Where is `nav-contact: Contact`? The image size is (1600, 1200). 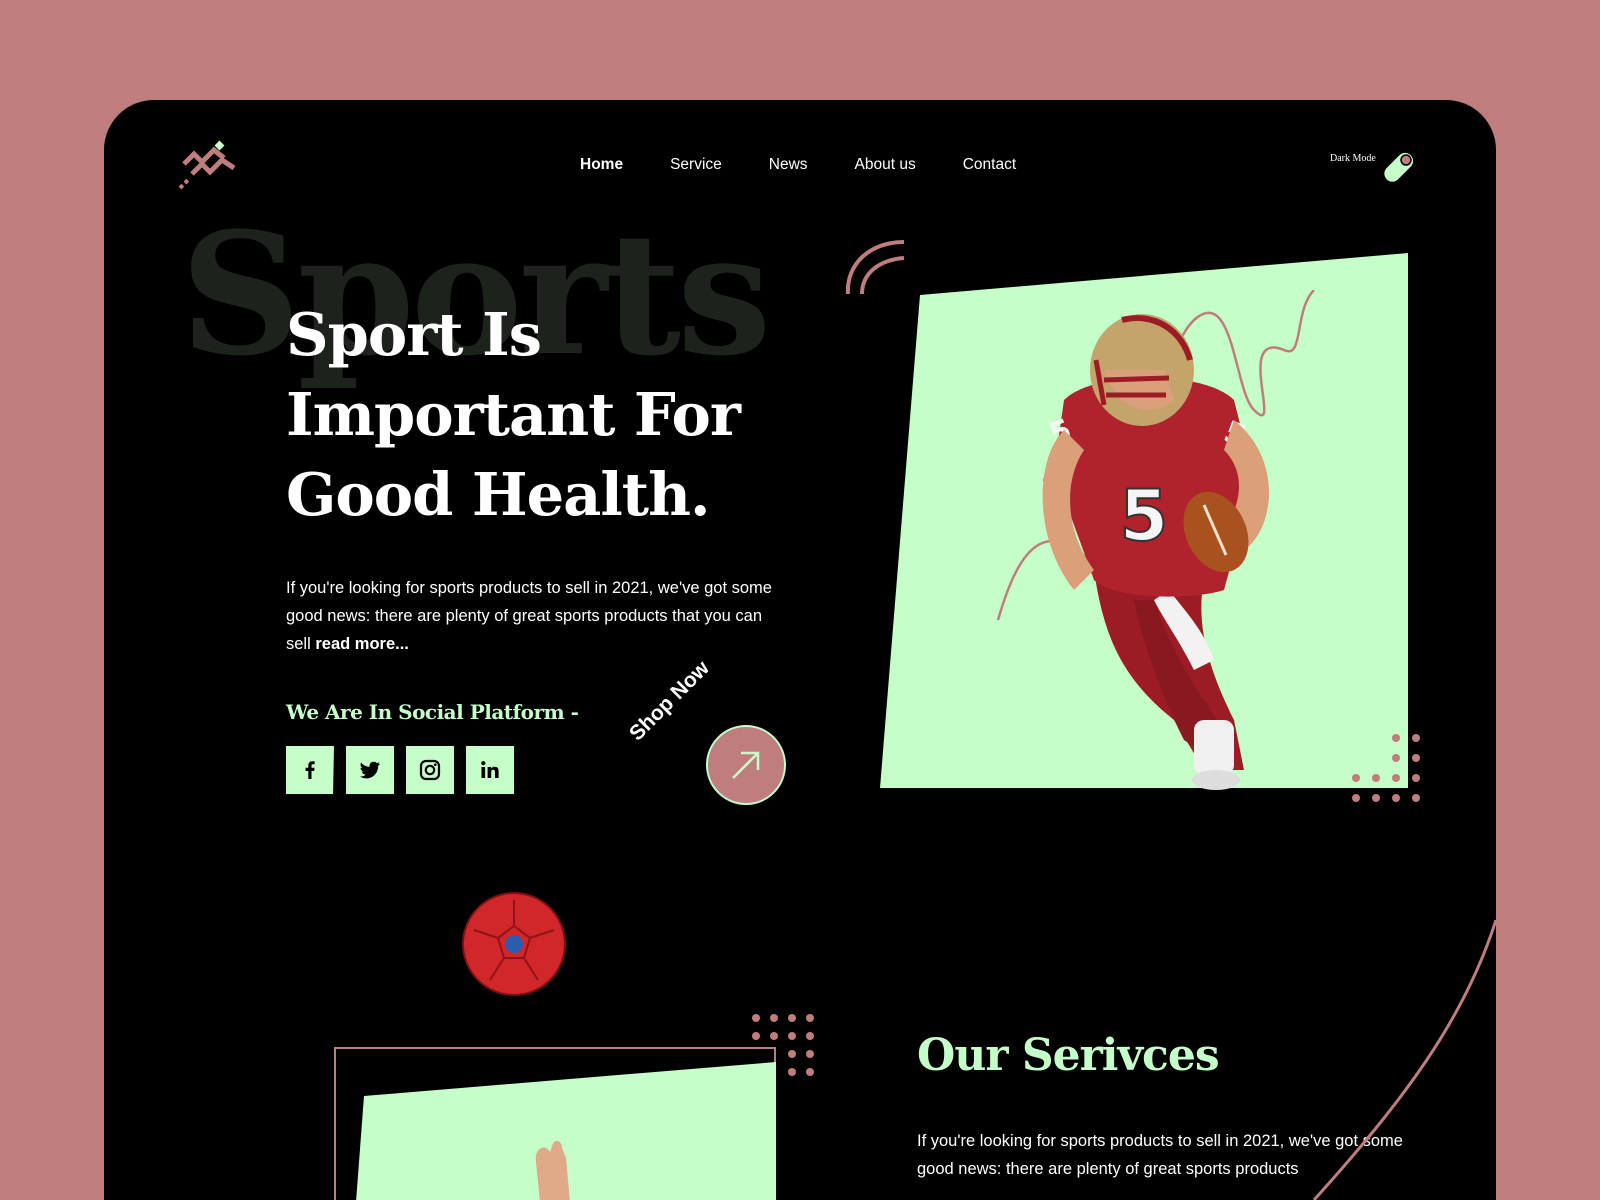 nav-contact: Contact is located at coordinates (989, 165).